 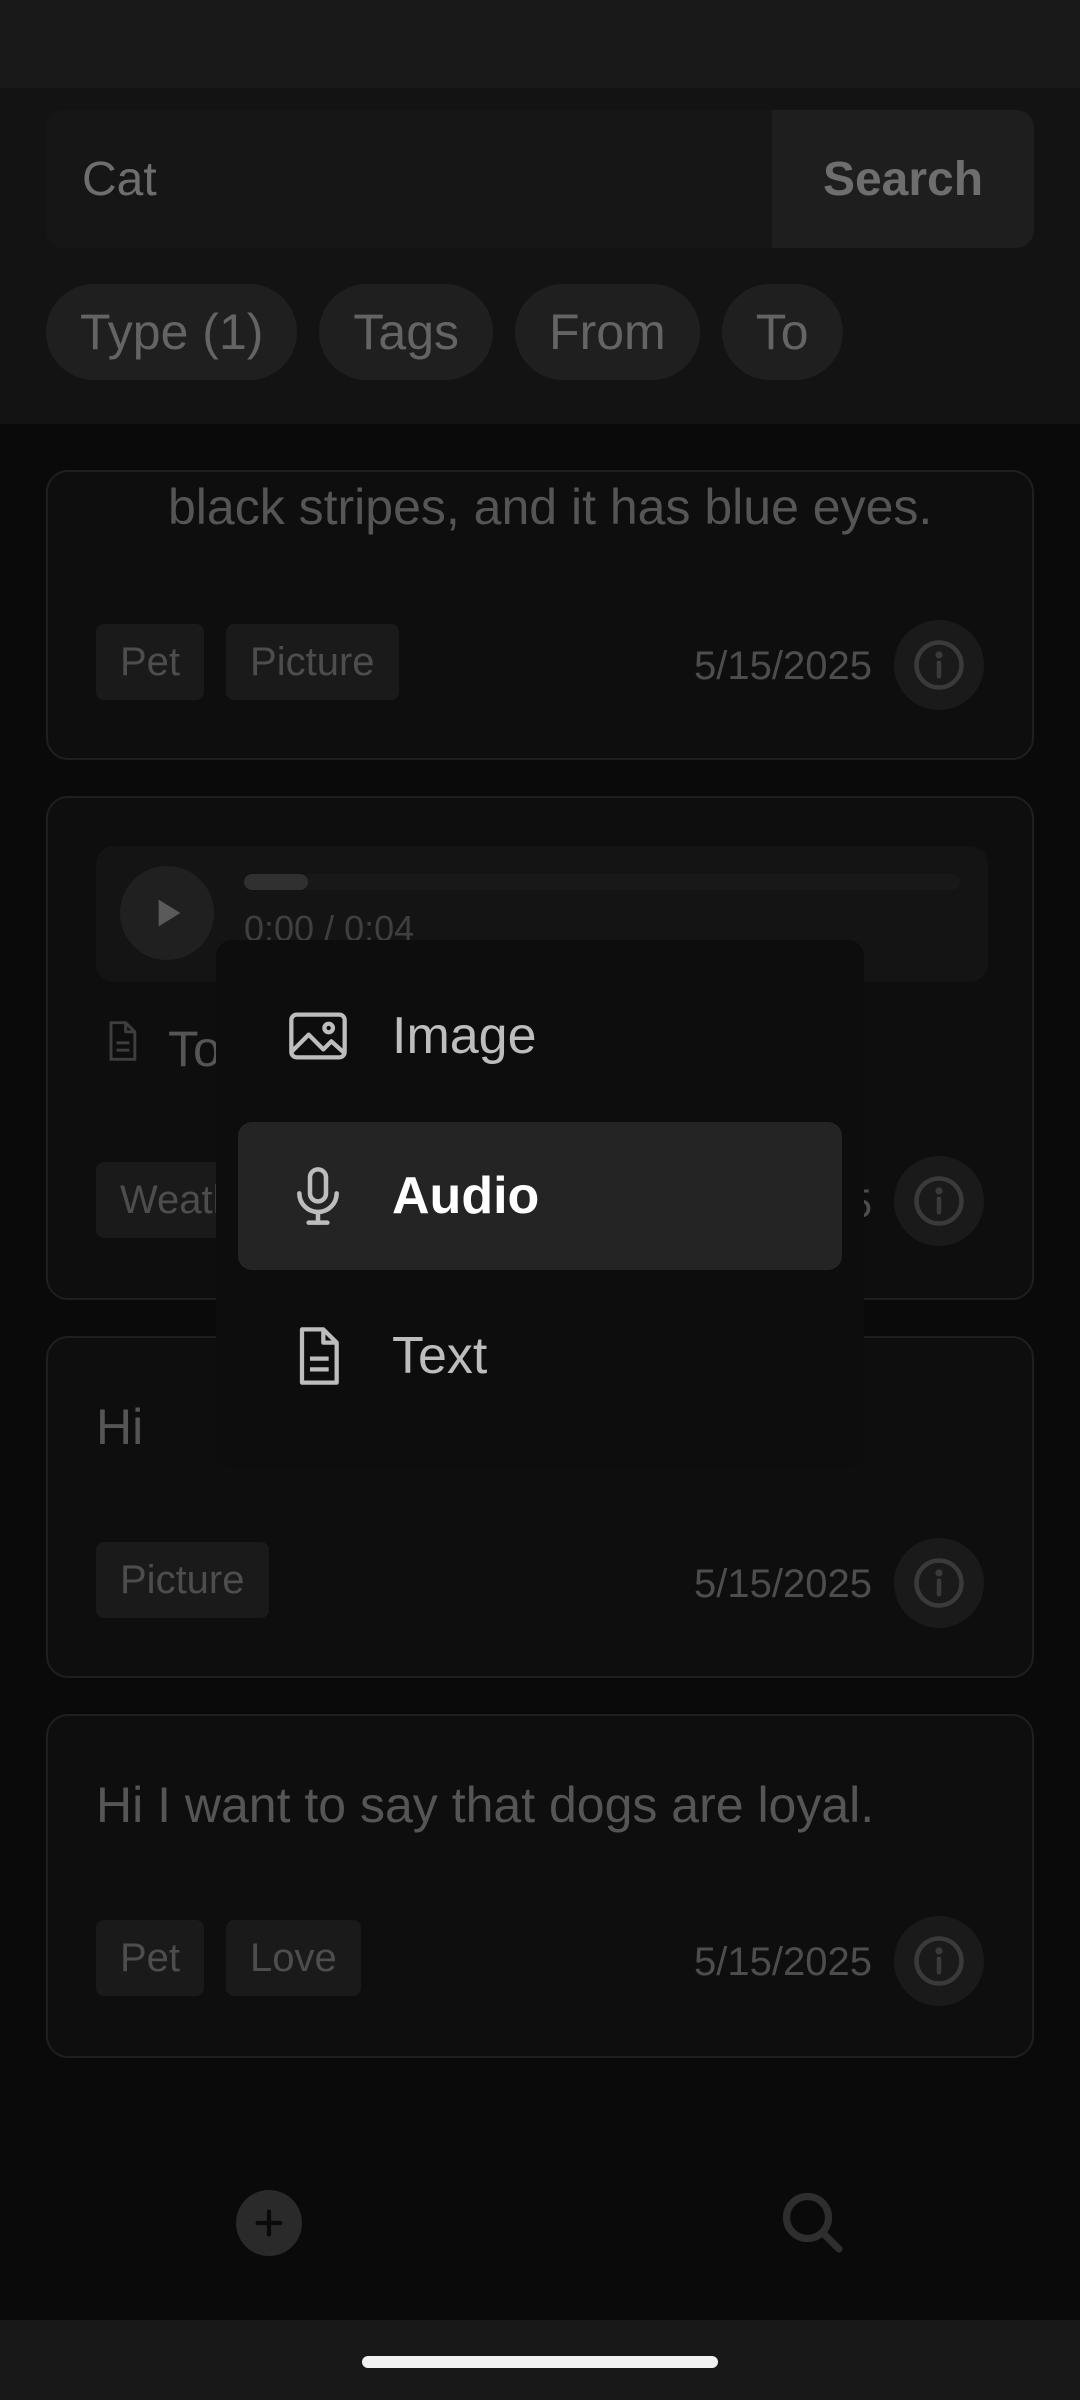 I want to click on card-text: To, so click(x=194, y=1049).